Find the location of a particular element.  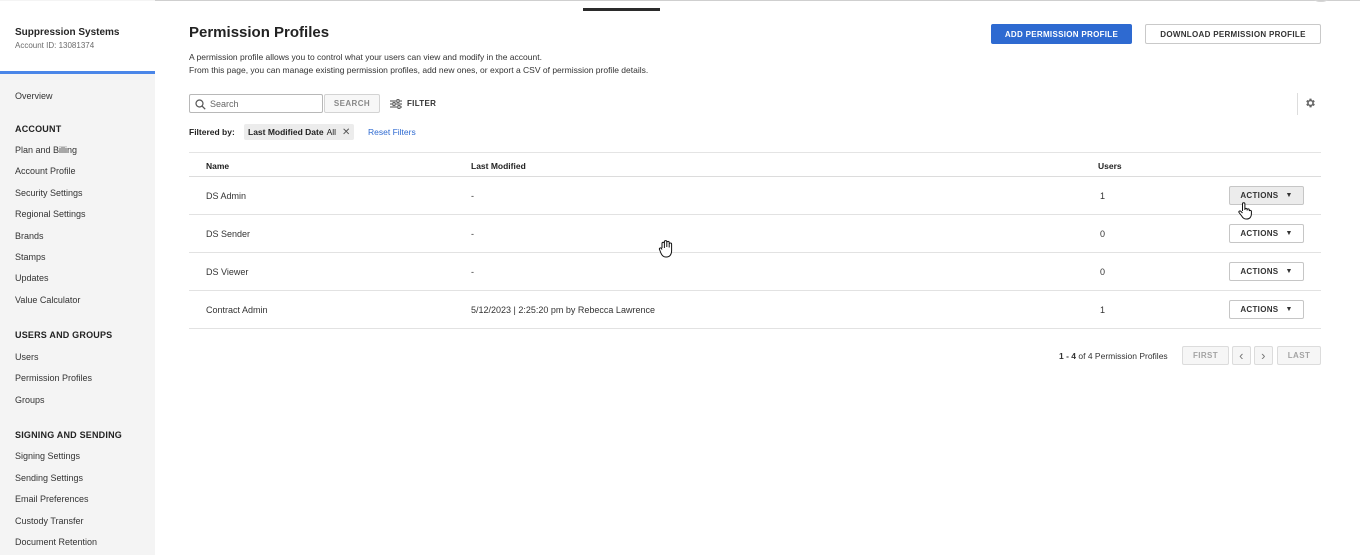

sidebar-item-overview: Overview is located at coordinates (34, 96).